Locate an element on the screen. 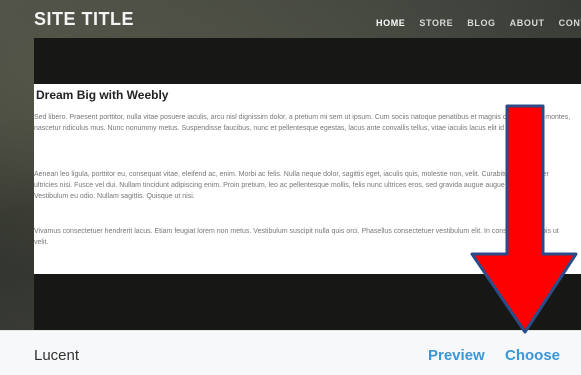 Image resolution: width=581 pixels, height=375 pixels. choose-button: Choose is located at coordinates (532, 355).